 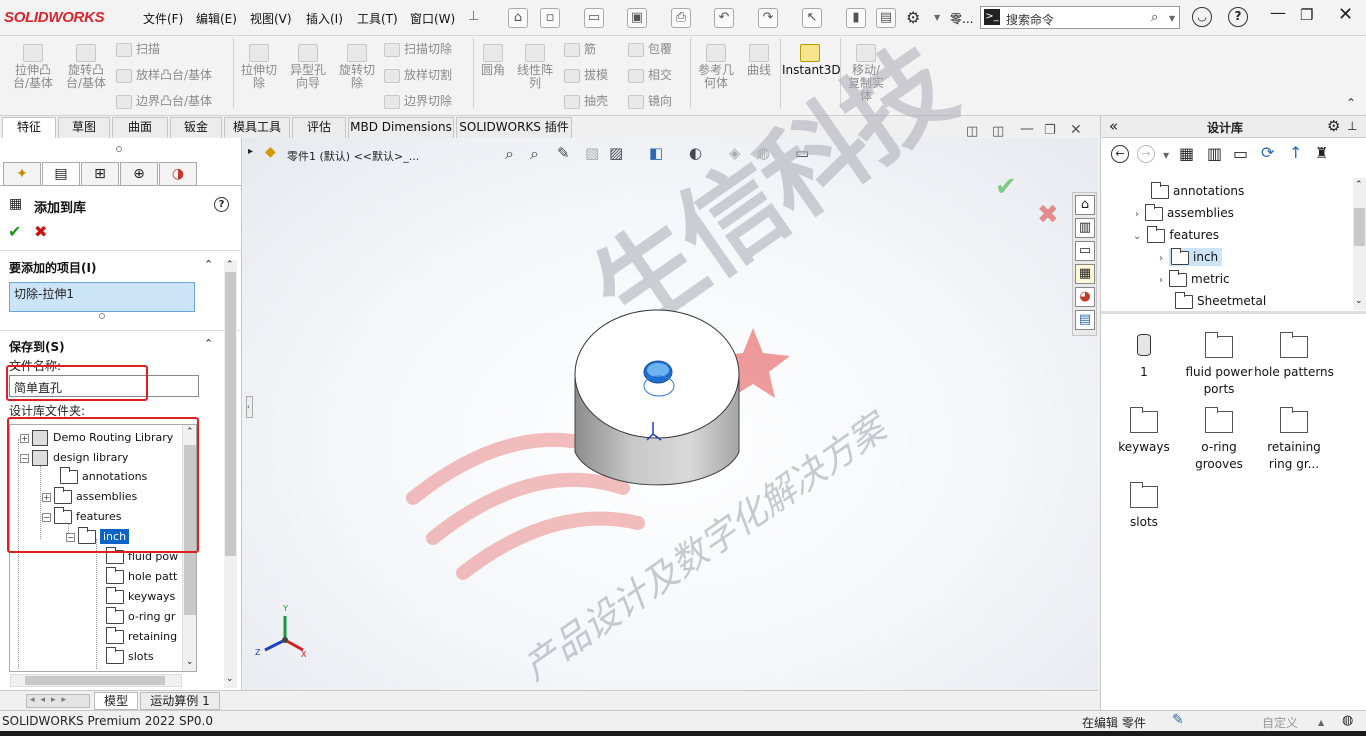 What do you see at coordinates (1030, 19) in the screenshot?
I see `search-input: 搜索命令` at bounding box center [1030, 19].